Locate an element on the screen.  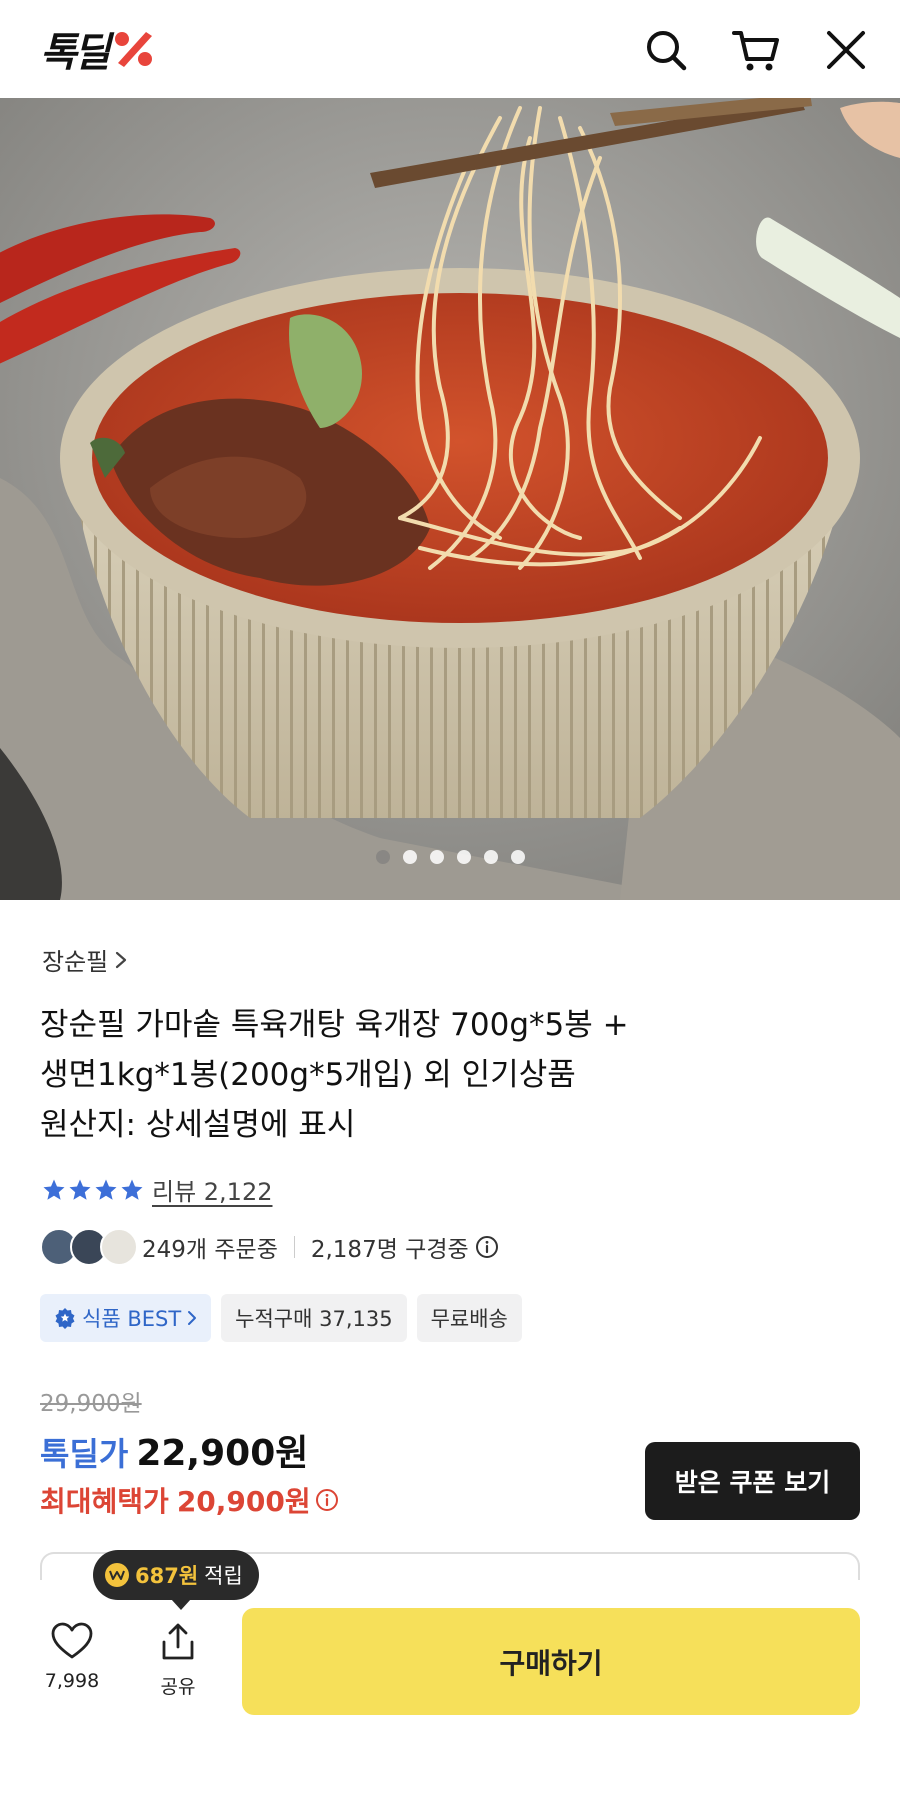
max-benefit-row: 최대혜택가 20,900원 is located at coordinates (189, 1500).